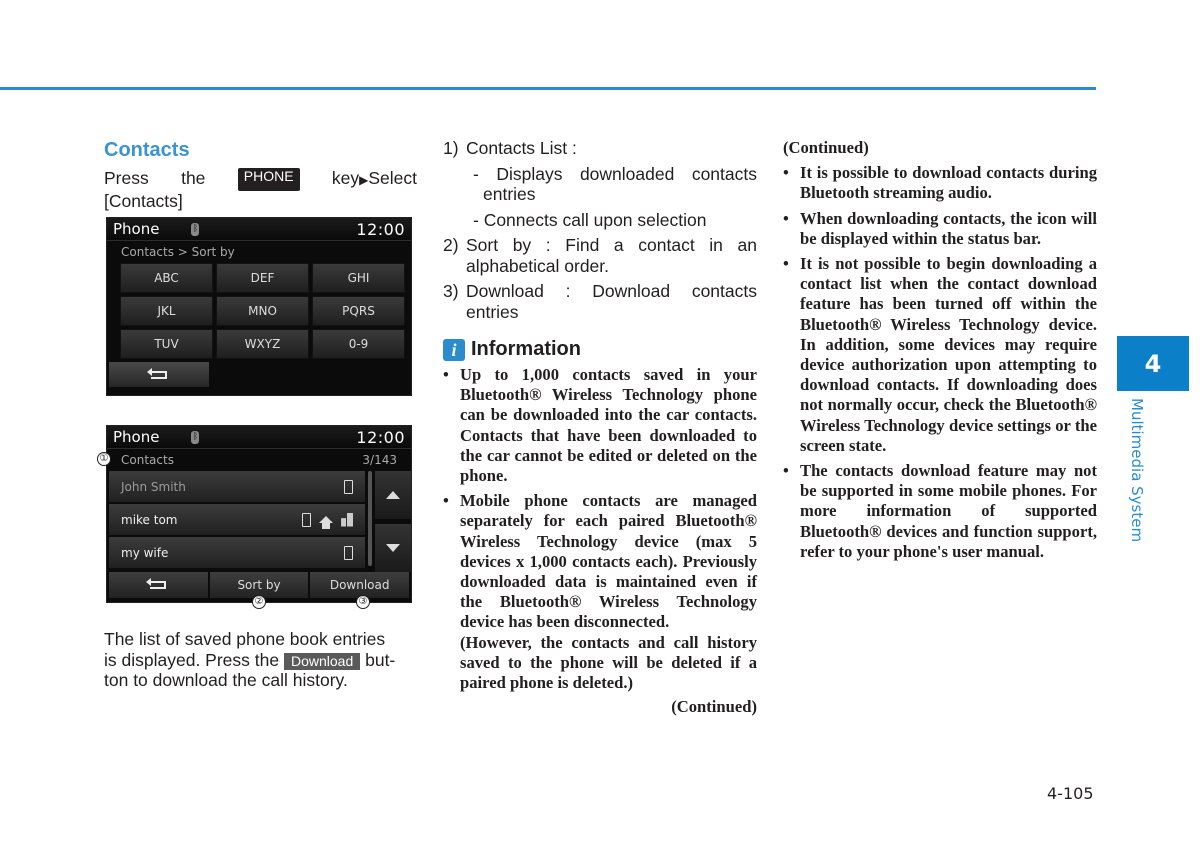  I want to click on section-title: Contacts, so click(147, 150).